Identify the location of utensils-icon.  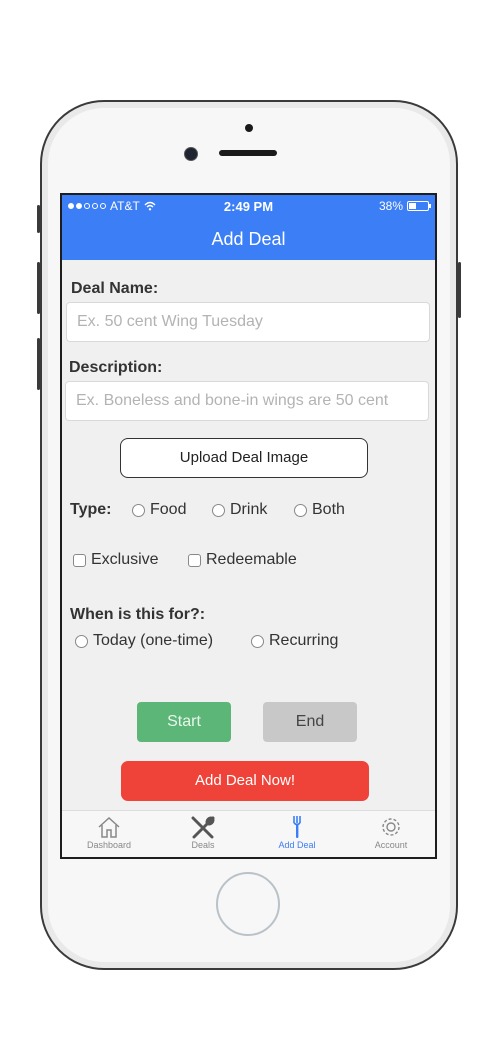
(203, 827).